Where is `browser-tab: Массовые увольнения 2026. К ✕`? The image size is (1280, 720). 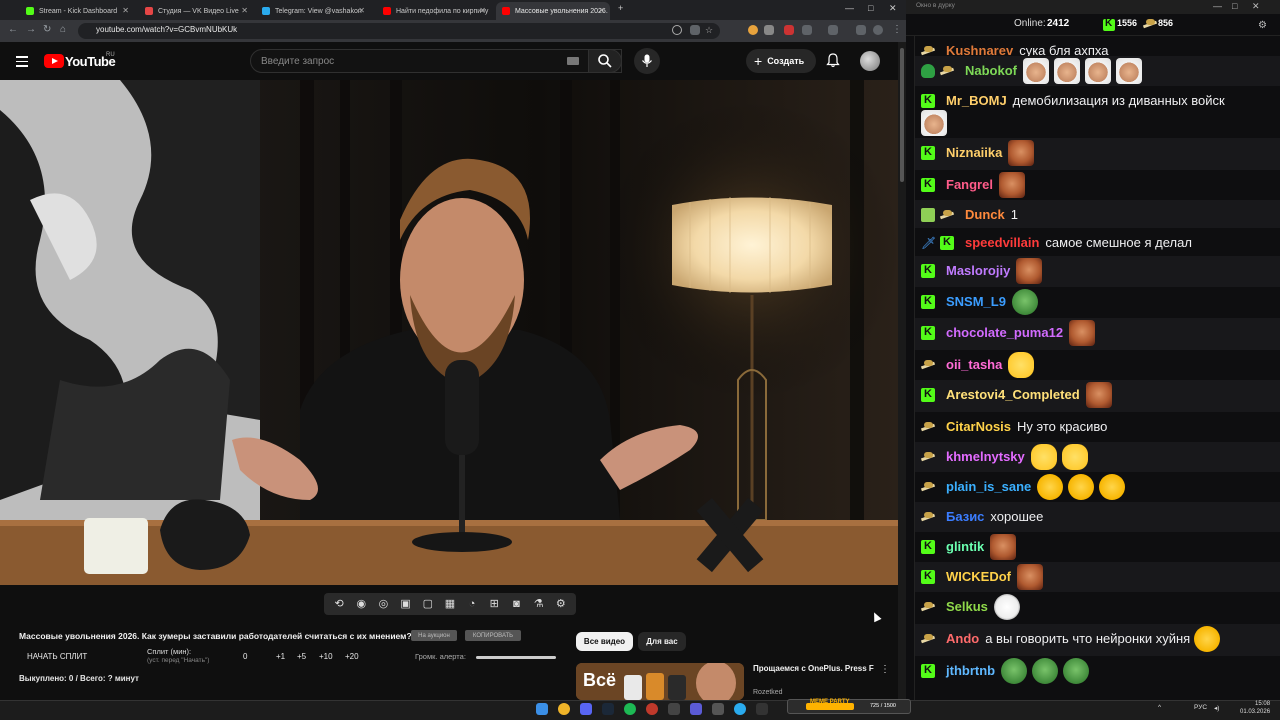
browser-tab: Массовые увольнения 2026. К ✕ is located at coordinates (553, 11).